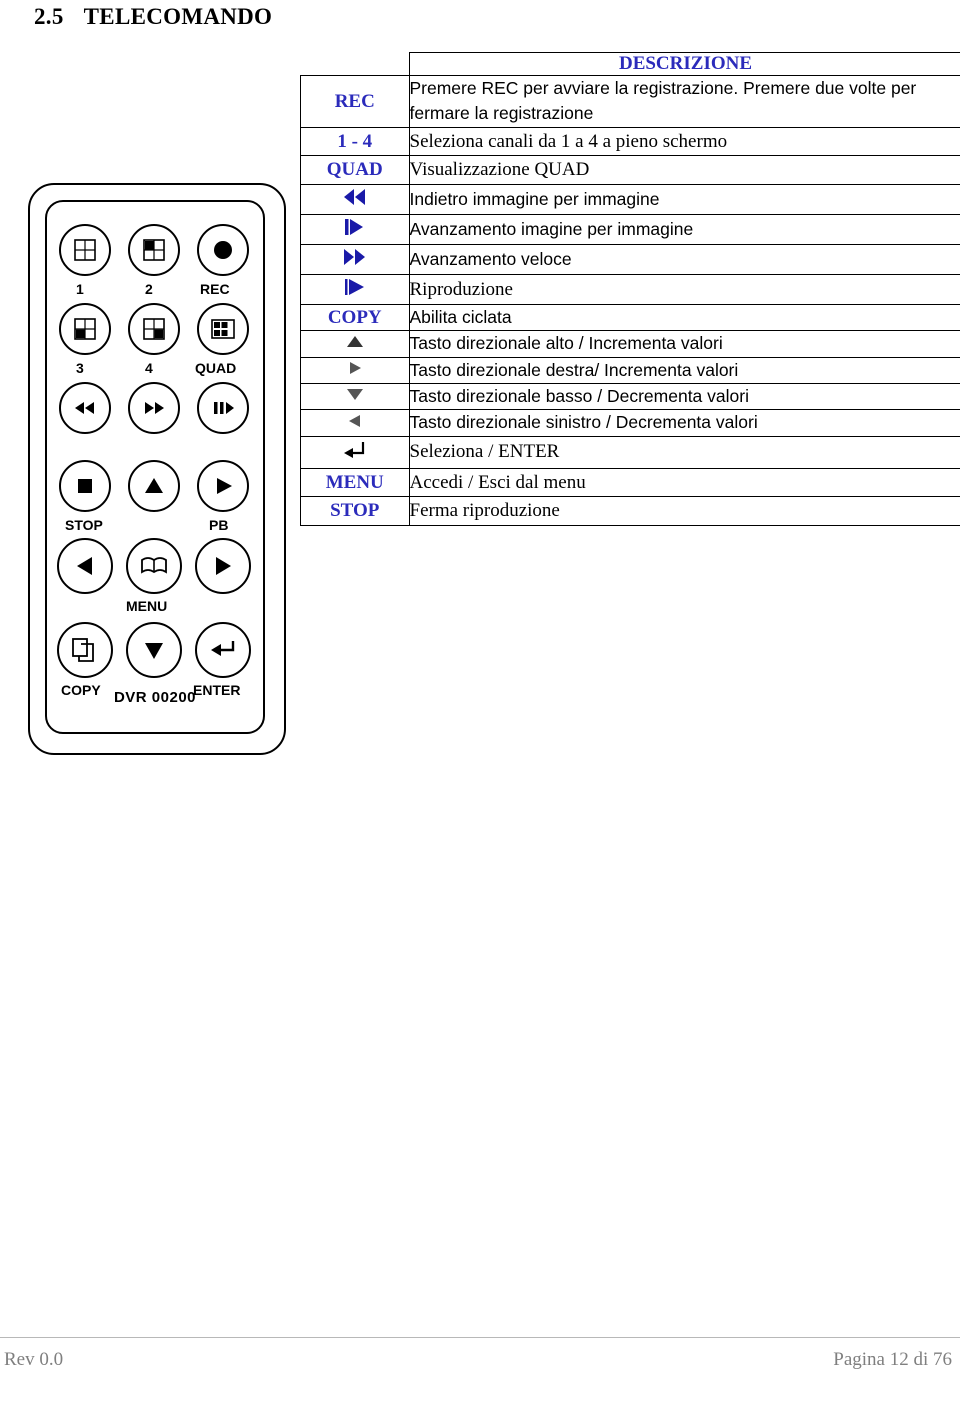 This screenshot has height=1404, width=960. What do you see at coordinates (355, 317) in the screenshot?
I see `row-key-copy: COPY` at bounding box center [355, 317].